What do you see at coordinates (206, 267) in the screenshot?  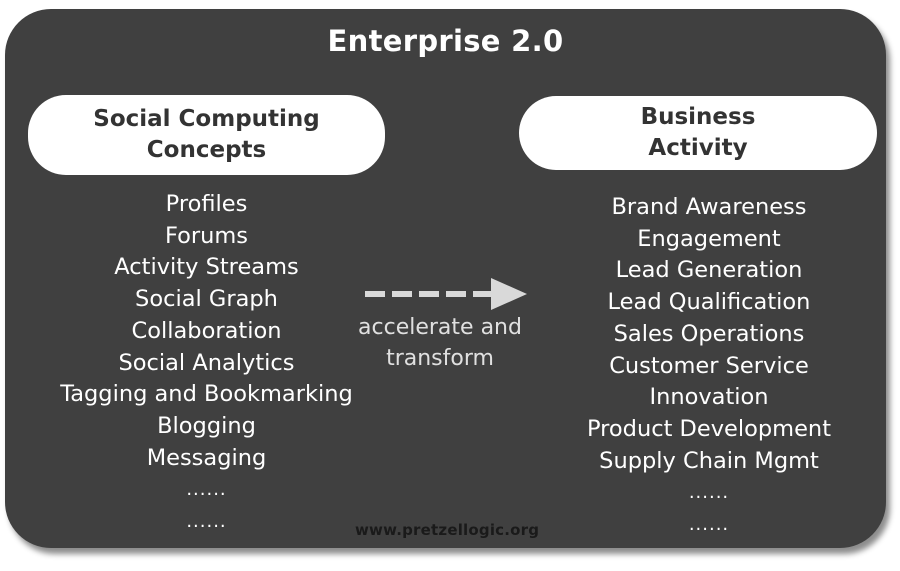 I see `concept-item: Activity Streams` at bounding box center [206, 267].